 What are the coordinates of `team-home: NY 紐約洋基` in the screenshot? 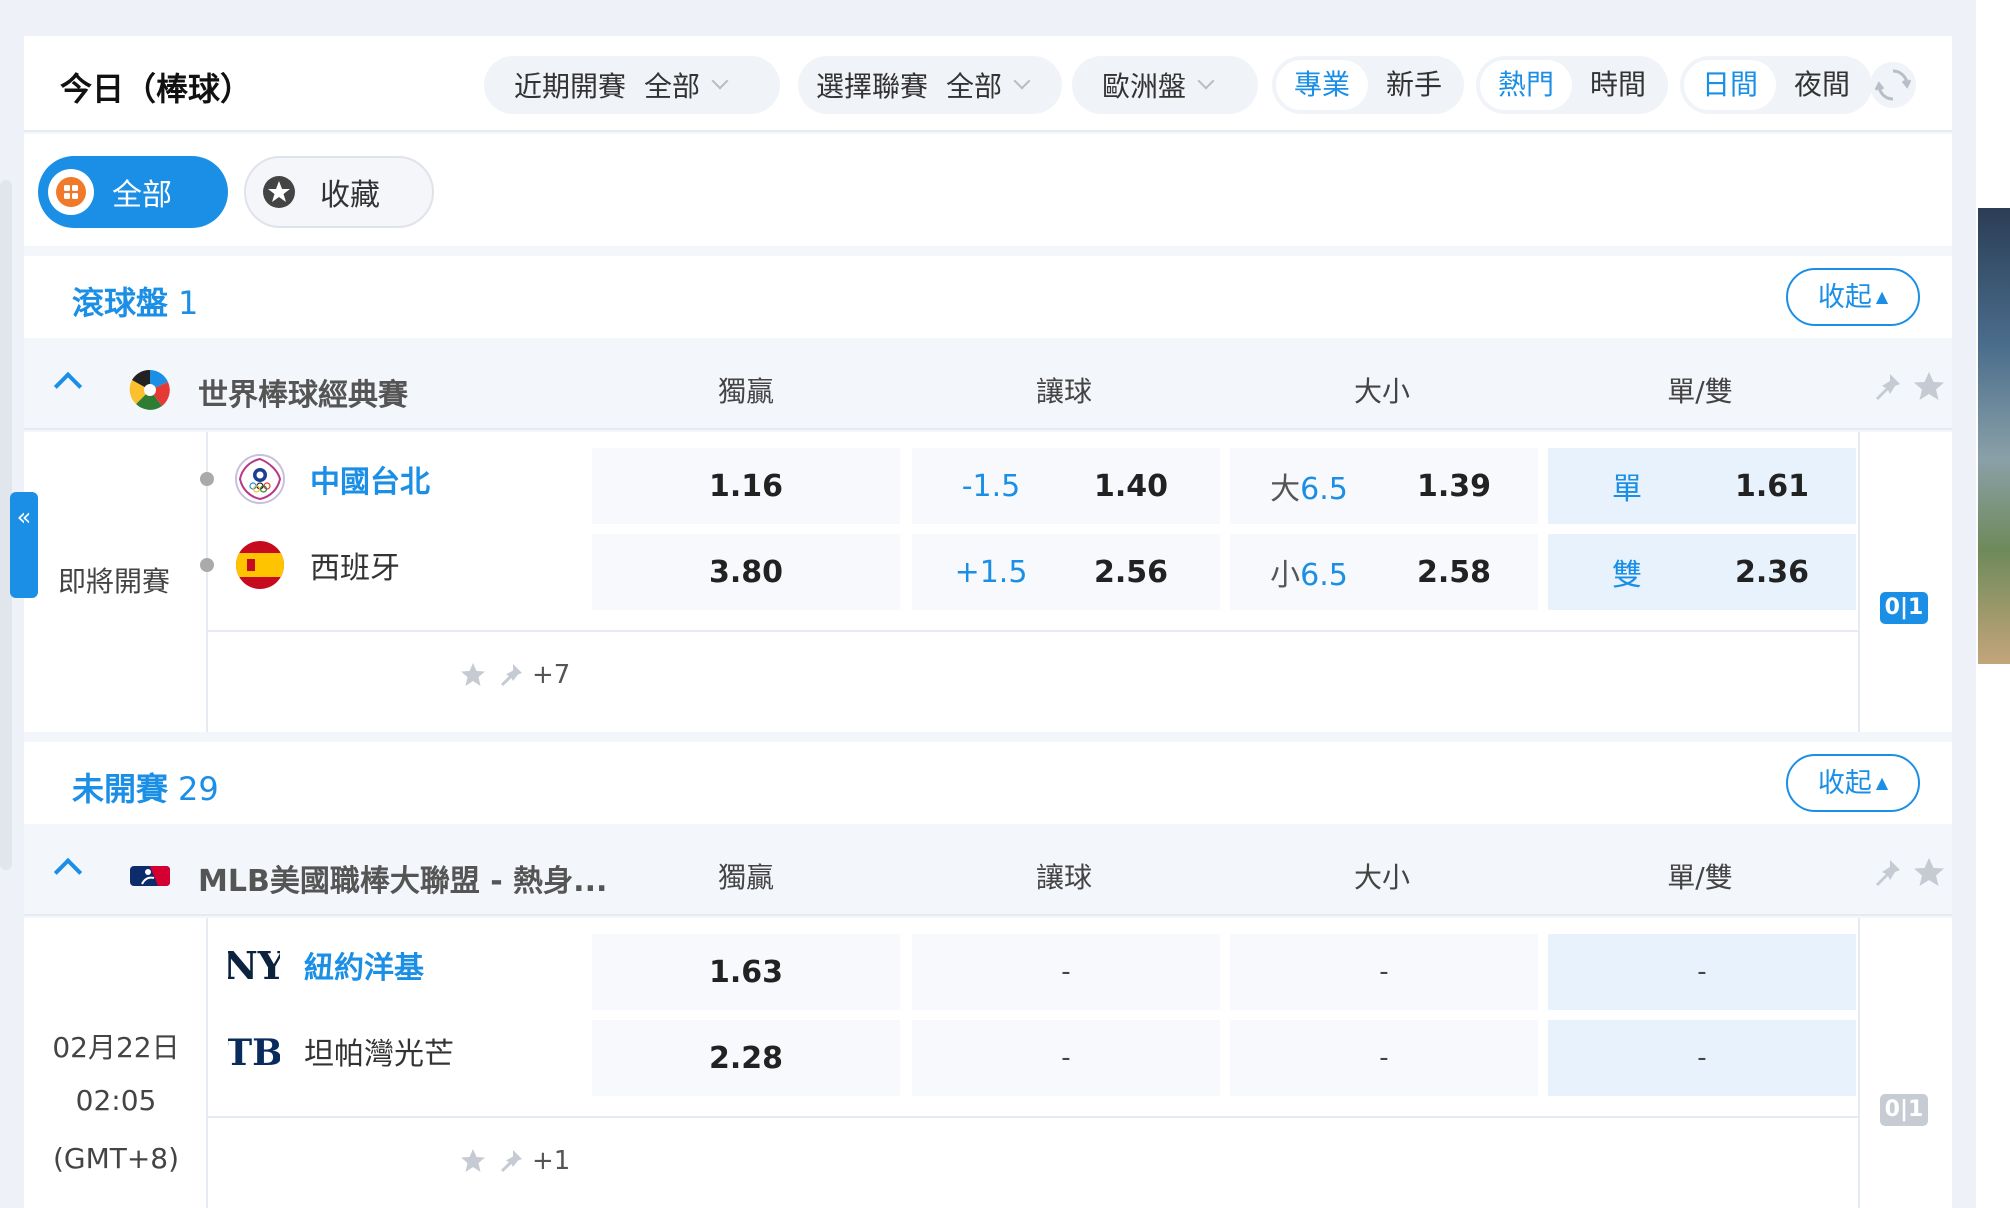 It's located at (316, 965).